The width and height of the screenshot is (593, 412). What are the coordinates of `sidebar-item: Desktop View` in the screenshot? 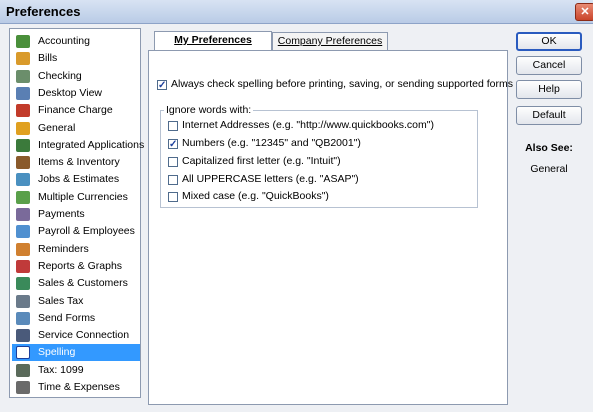 It's located at (76, 93).